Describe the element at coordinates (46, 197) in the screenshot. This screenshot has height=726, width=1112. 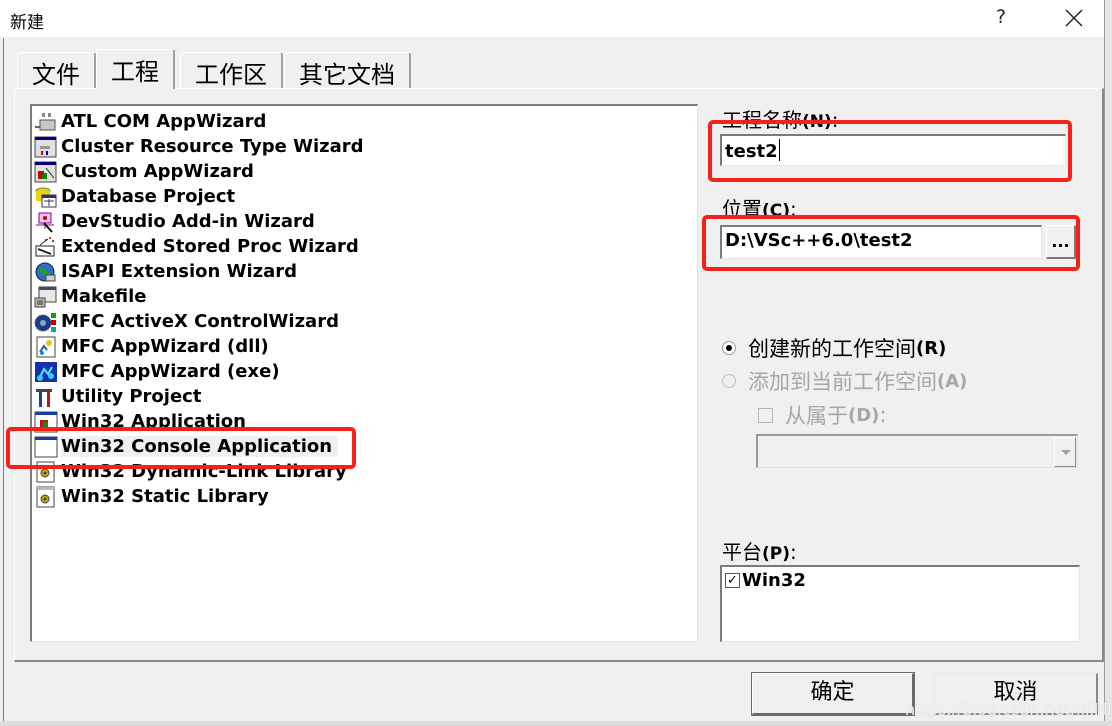
I see `database-icon` at that location.